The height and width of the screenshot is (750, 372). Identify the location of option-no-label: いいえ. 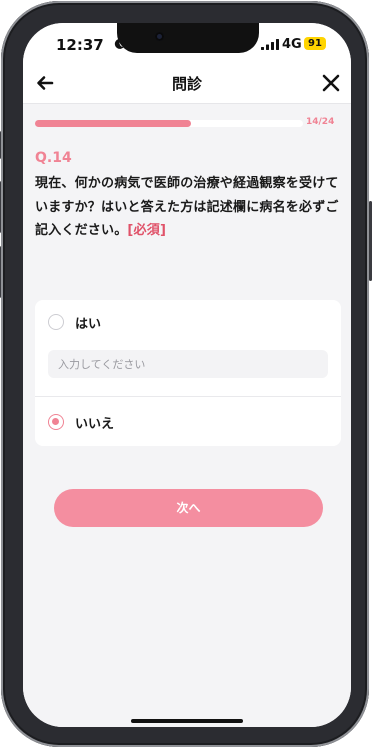
(95, 424).